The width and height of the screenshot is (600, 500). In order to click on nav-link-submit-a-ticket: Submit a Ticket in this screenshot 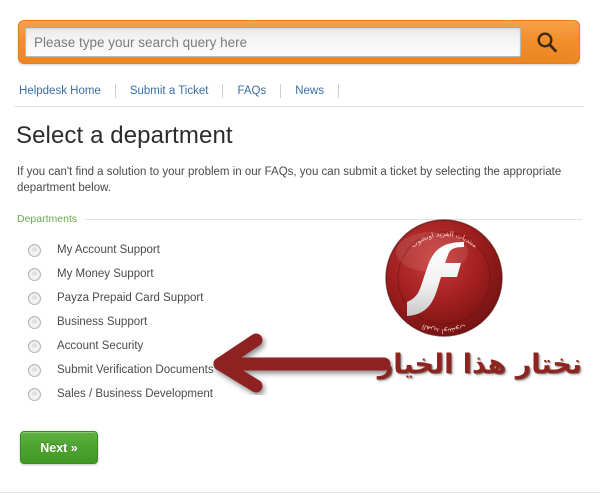, I will do `click(169, 91)`.